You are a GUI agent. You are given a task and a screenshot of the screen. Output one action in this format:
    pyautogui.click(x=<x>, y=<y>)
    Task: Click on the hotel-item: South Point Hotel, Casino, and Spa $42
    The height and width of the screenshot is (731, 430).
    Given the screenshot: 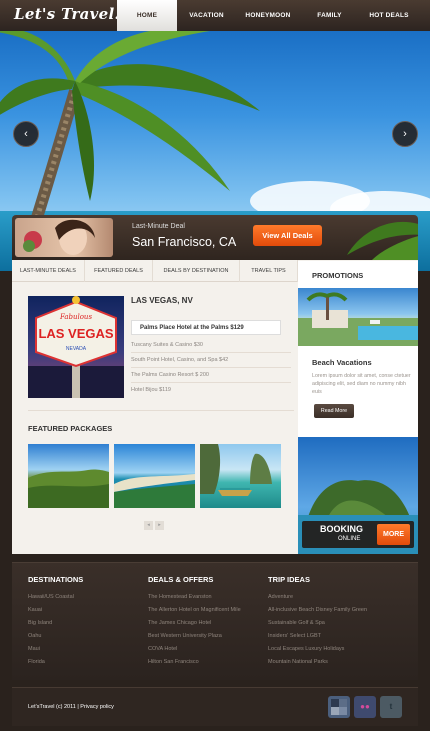 What is the action you would take?
    pyautogui.click(x=179, y=360)
    